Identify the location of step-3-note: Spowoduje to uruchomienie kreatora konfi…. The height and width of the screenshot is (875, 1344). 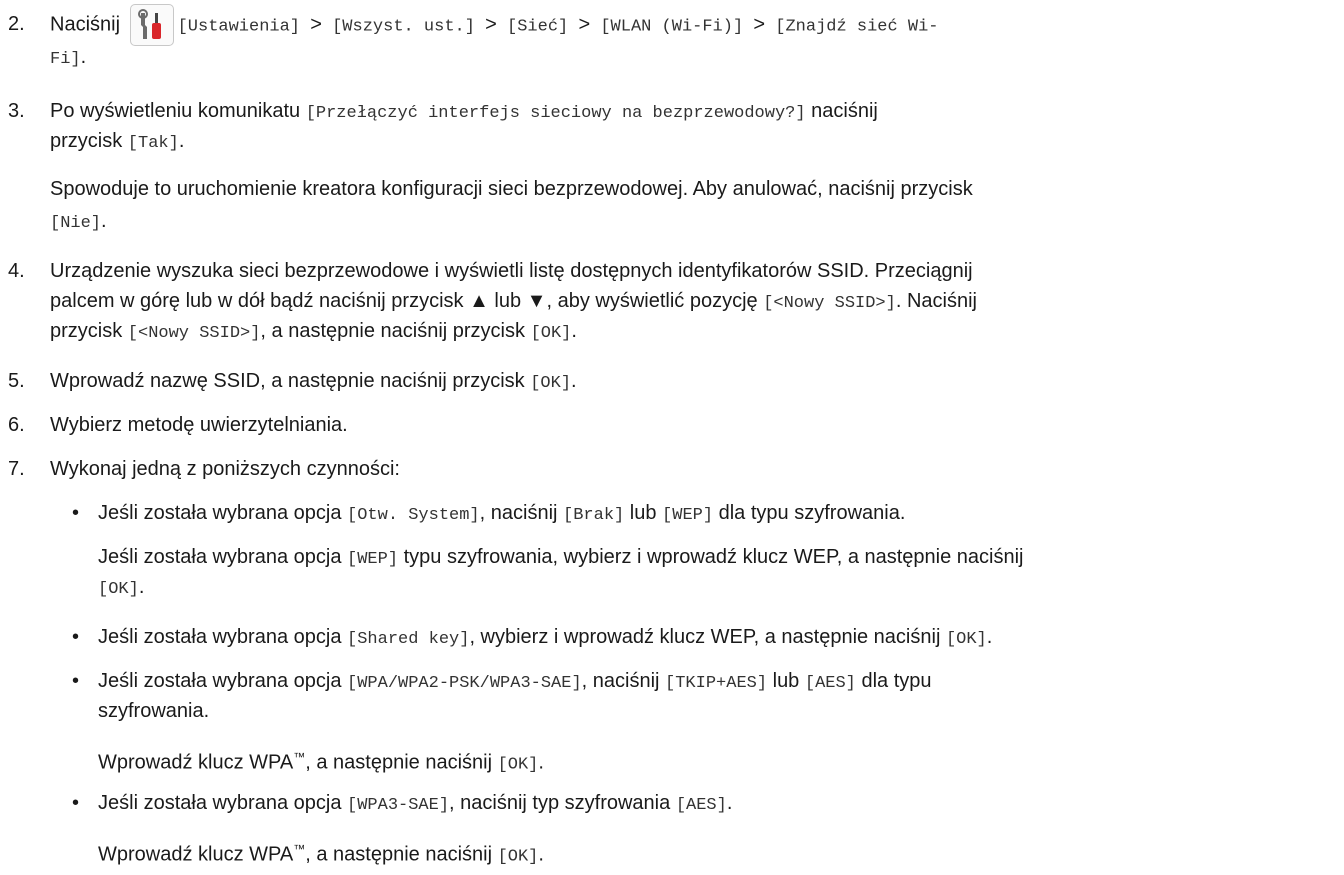
(511, 189).